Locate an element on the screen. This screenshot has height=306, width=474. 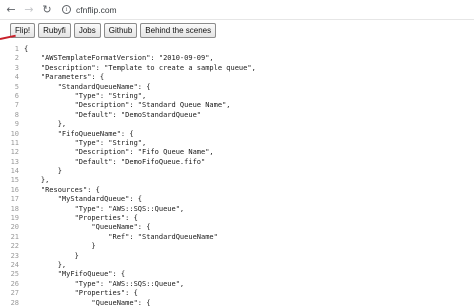
line-number: 13 is located at coordinates (14, 161).